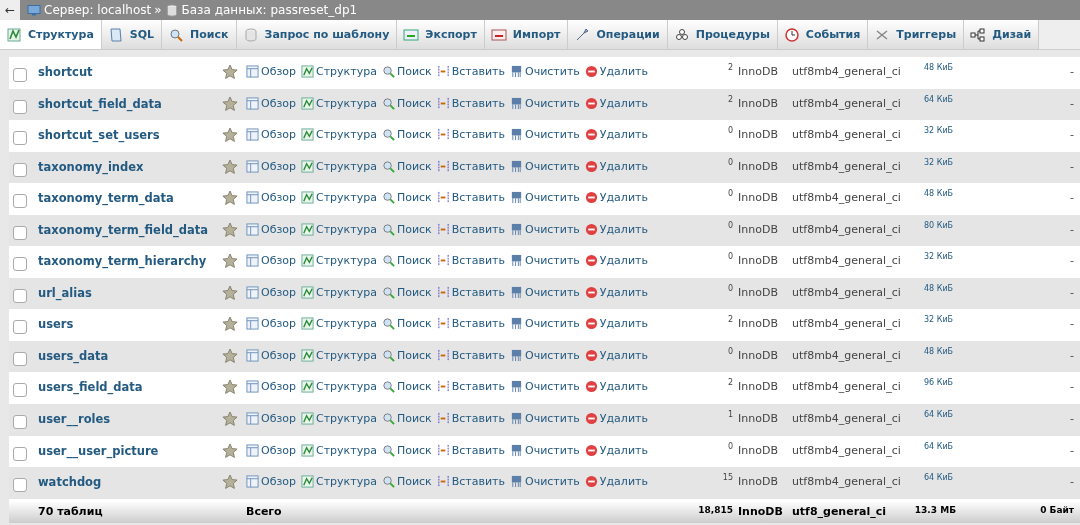 The height and width of the screenshot is (525, 1080). Describe the element at coordinates (269, 10) in the screenshot. I see `database-link: База данных: passreset_dp1` at that location.